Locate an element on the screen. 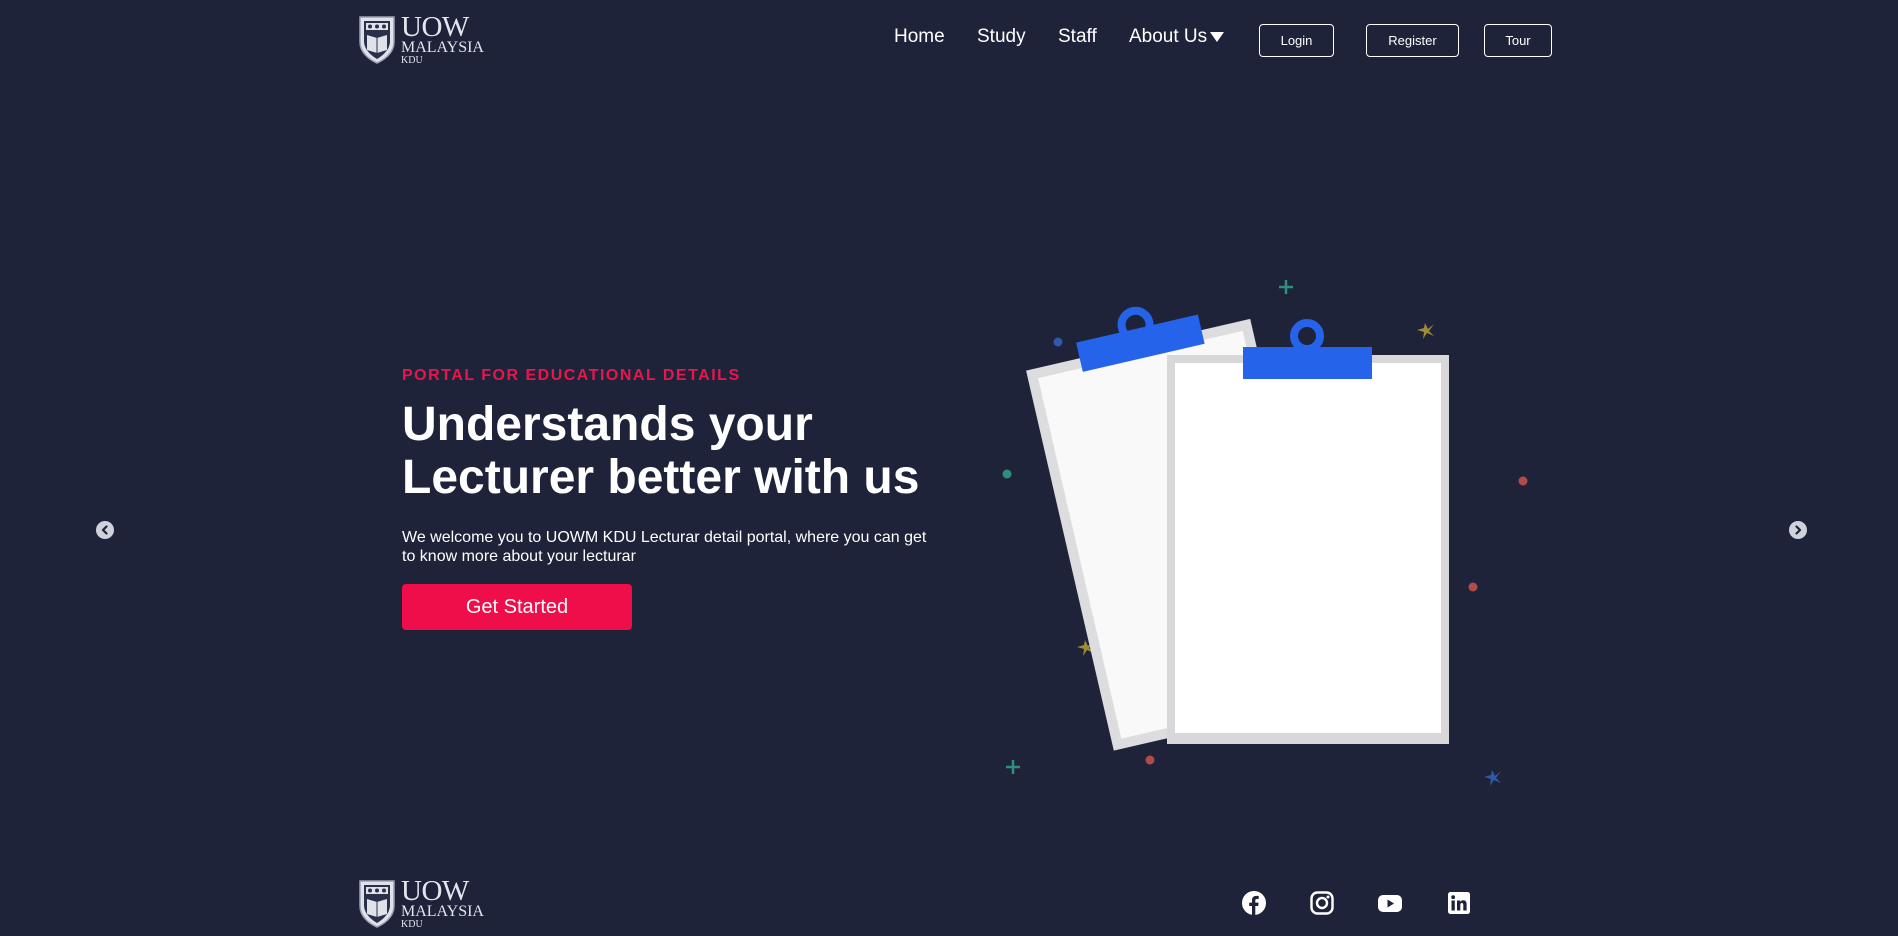  hero-headline: Understands your Lecturer better with us is located at coordinates (661, 451).